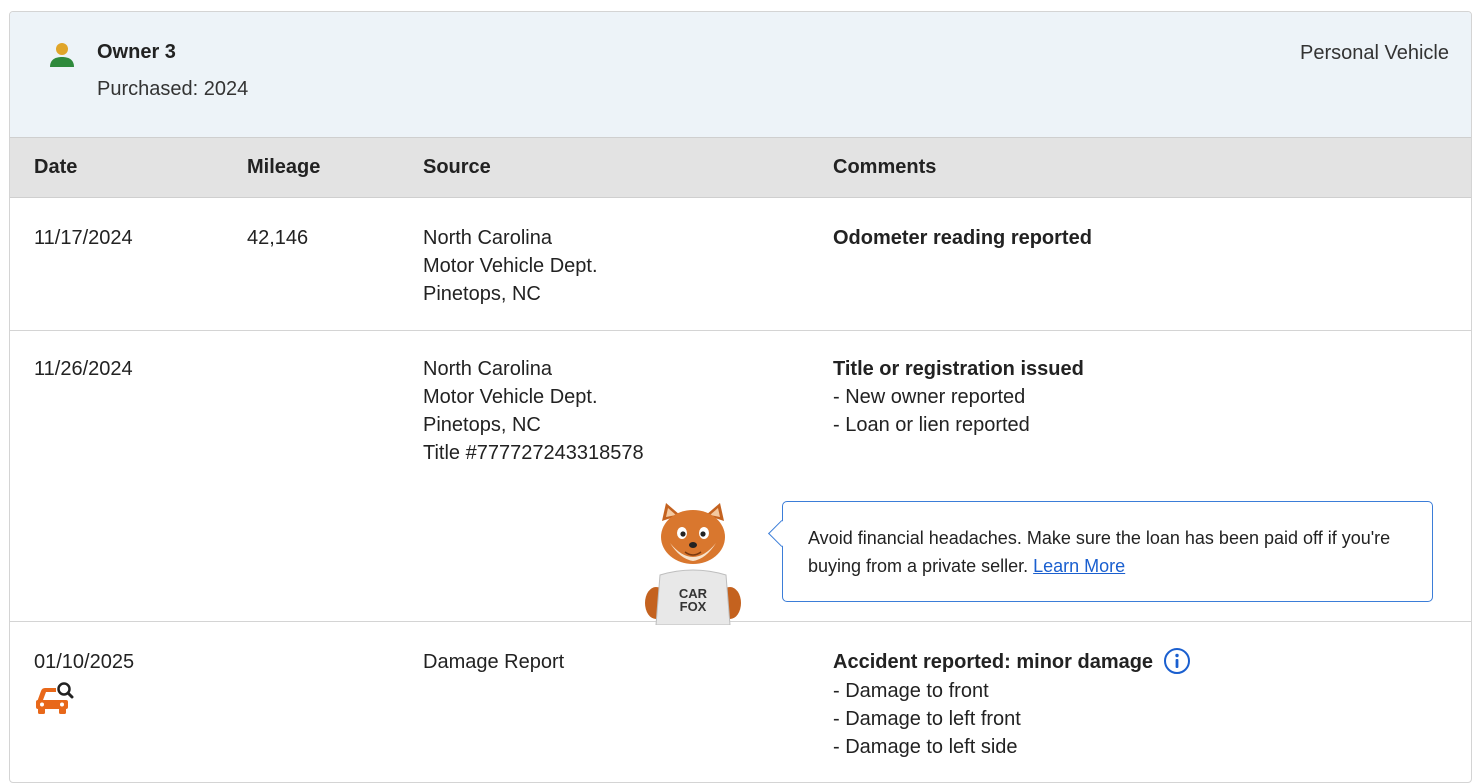 This screenshot has height=783, width=1479. Describe the element at coordinates (457, 167) in the screenshot. I see `header-source: Source` at that location.